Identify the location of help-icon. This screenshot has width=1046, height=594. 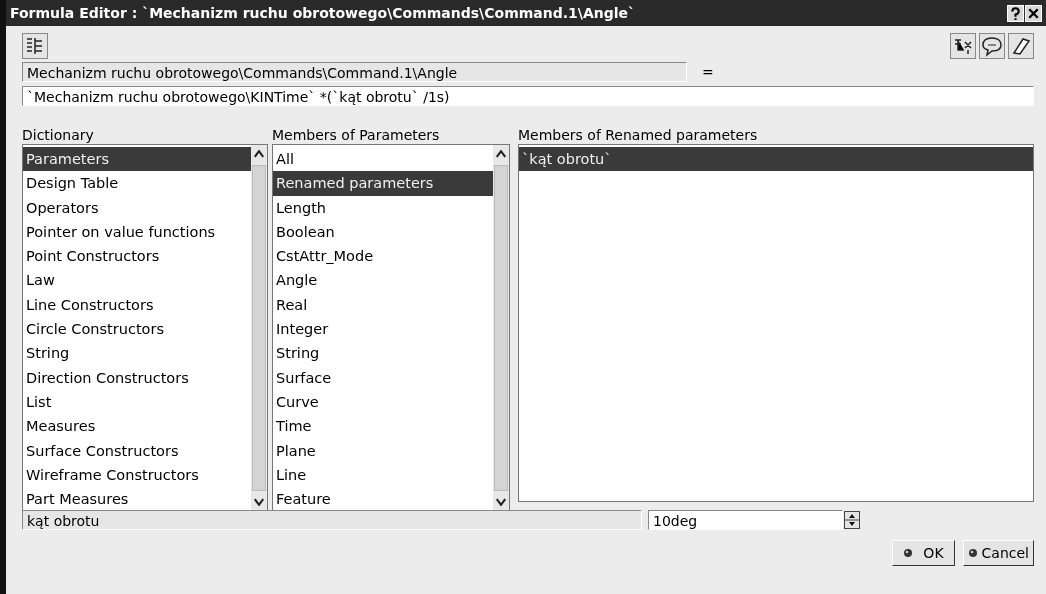
(1015, 13).